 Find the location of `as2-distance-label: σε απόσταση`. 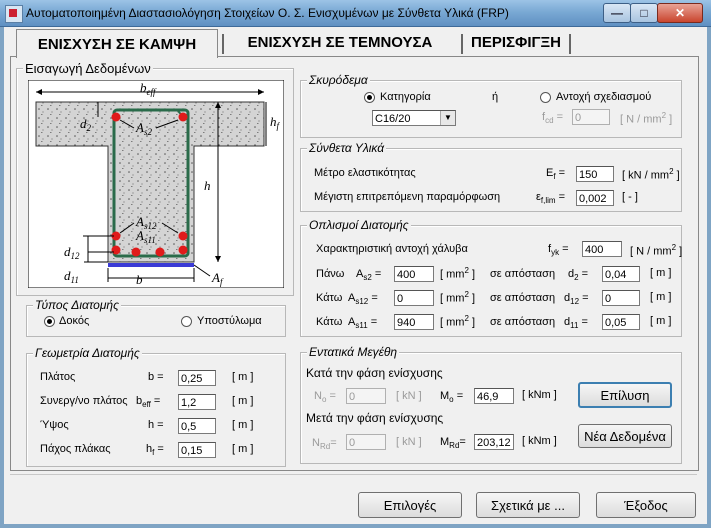

as2-distance-label: σε απόσταση is located at coordinates (523, 274).